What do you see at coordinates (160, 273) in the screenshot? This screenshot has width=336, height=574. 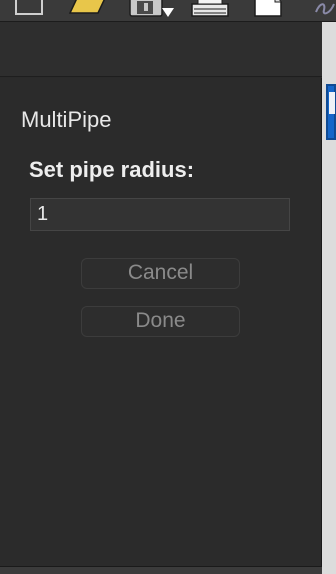 I see `cancel-button: Cancel` at bounding box center [160, 273].